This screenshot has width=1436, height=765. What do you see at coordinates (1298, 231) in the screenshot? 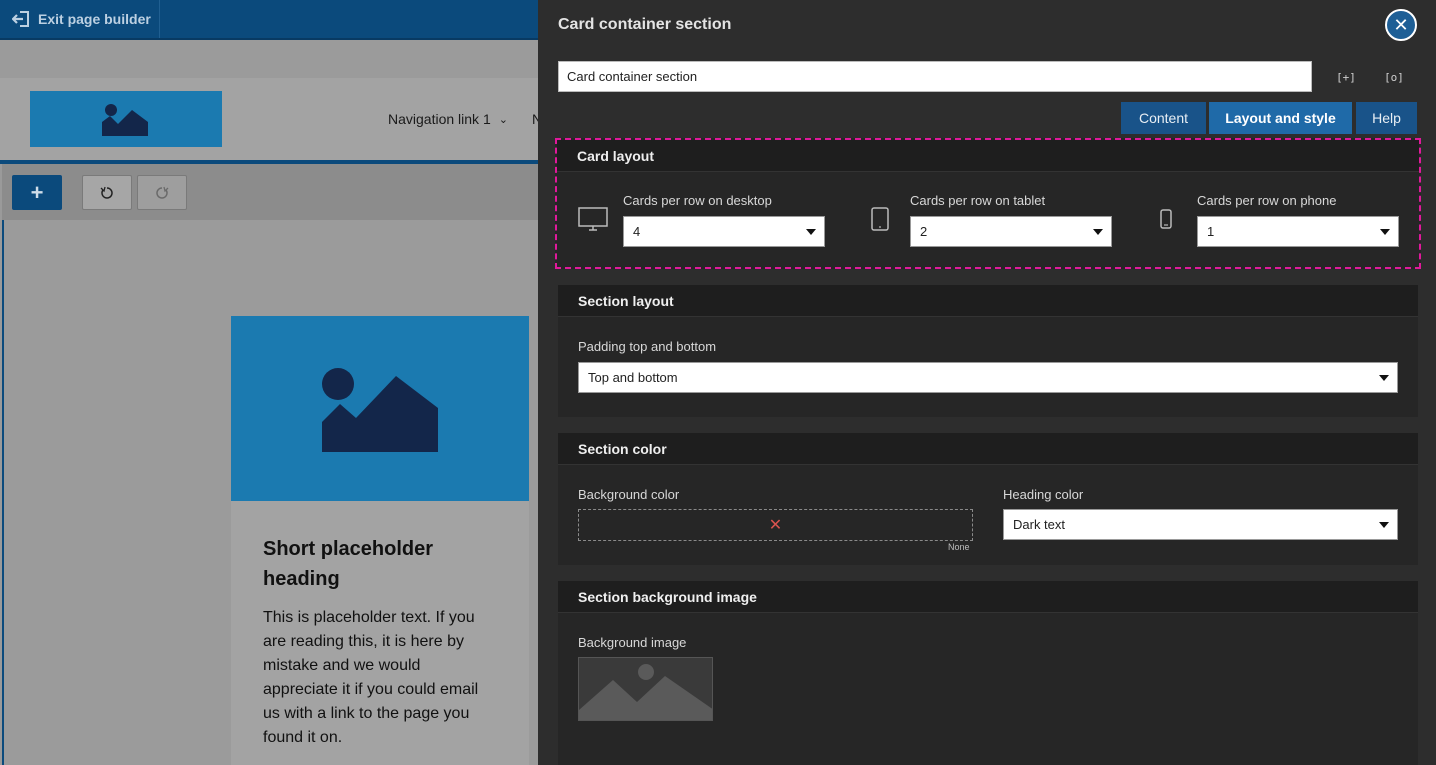
I see `phone-cards-select: 1` at bounding box center [1298, 231].